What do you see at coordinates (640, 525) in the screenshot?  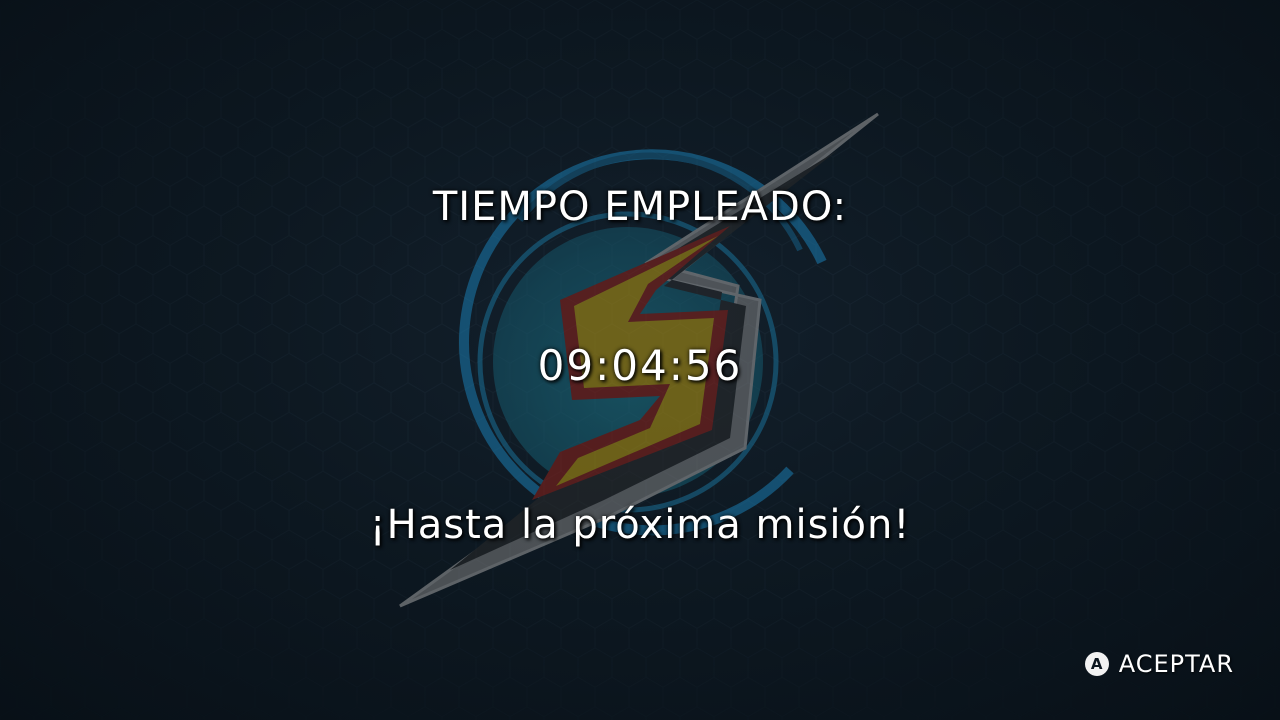 I see `farewell-message: ¡Hasta la próxima misión!` at bounding box center [640, 525].